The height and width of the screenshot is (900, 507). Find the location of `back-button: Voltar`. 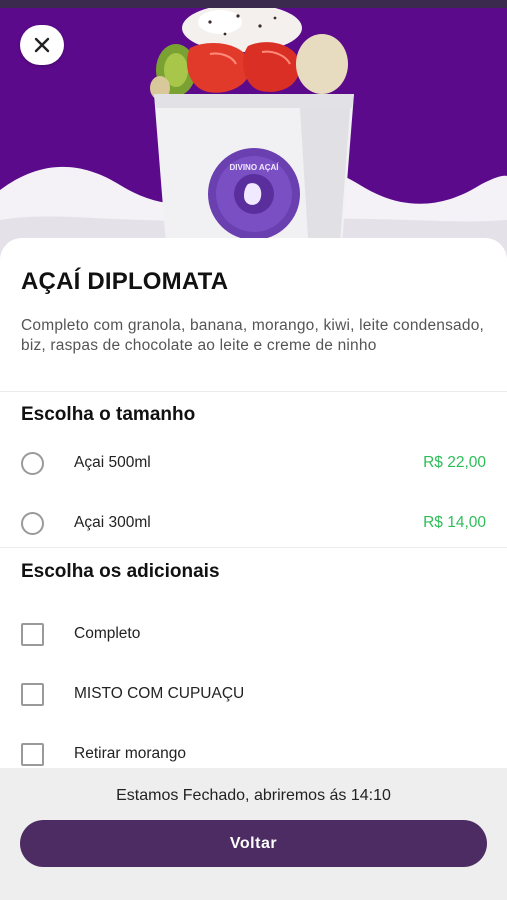

back-button: Voltar is located at coordinates (253, 843).